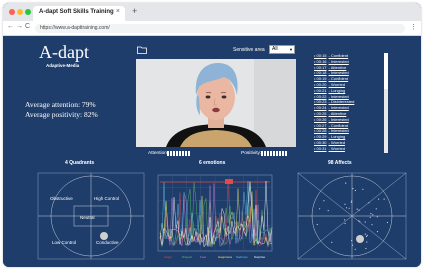 Image resolution: width=424 pixels, height=271 pixels. What do you see at coordinates (10, 26) in the screenshot?
I see `back-icon: ←` at bounding box center [10, 26].